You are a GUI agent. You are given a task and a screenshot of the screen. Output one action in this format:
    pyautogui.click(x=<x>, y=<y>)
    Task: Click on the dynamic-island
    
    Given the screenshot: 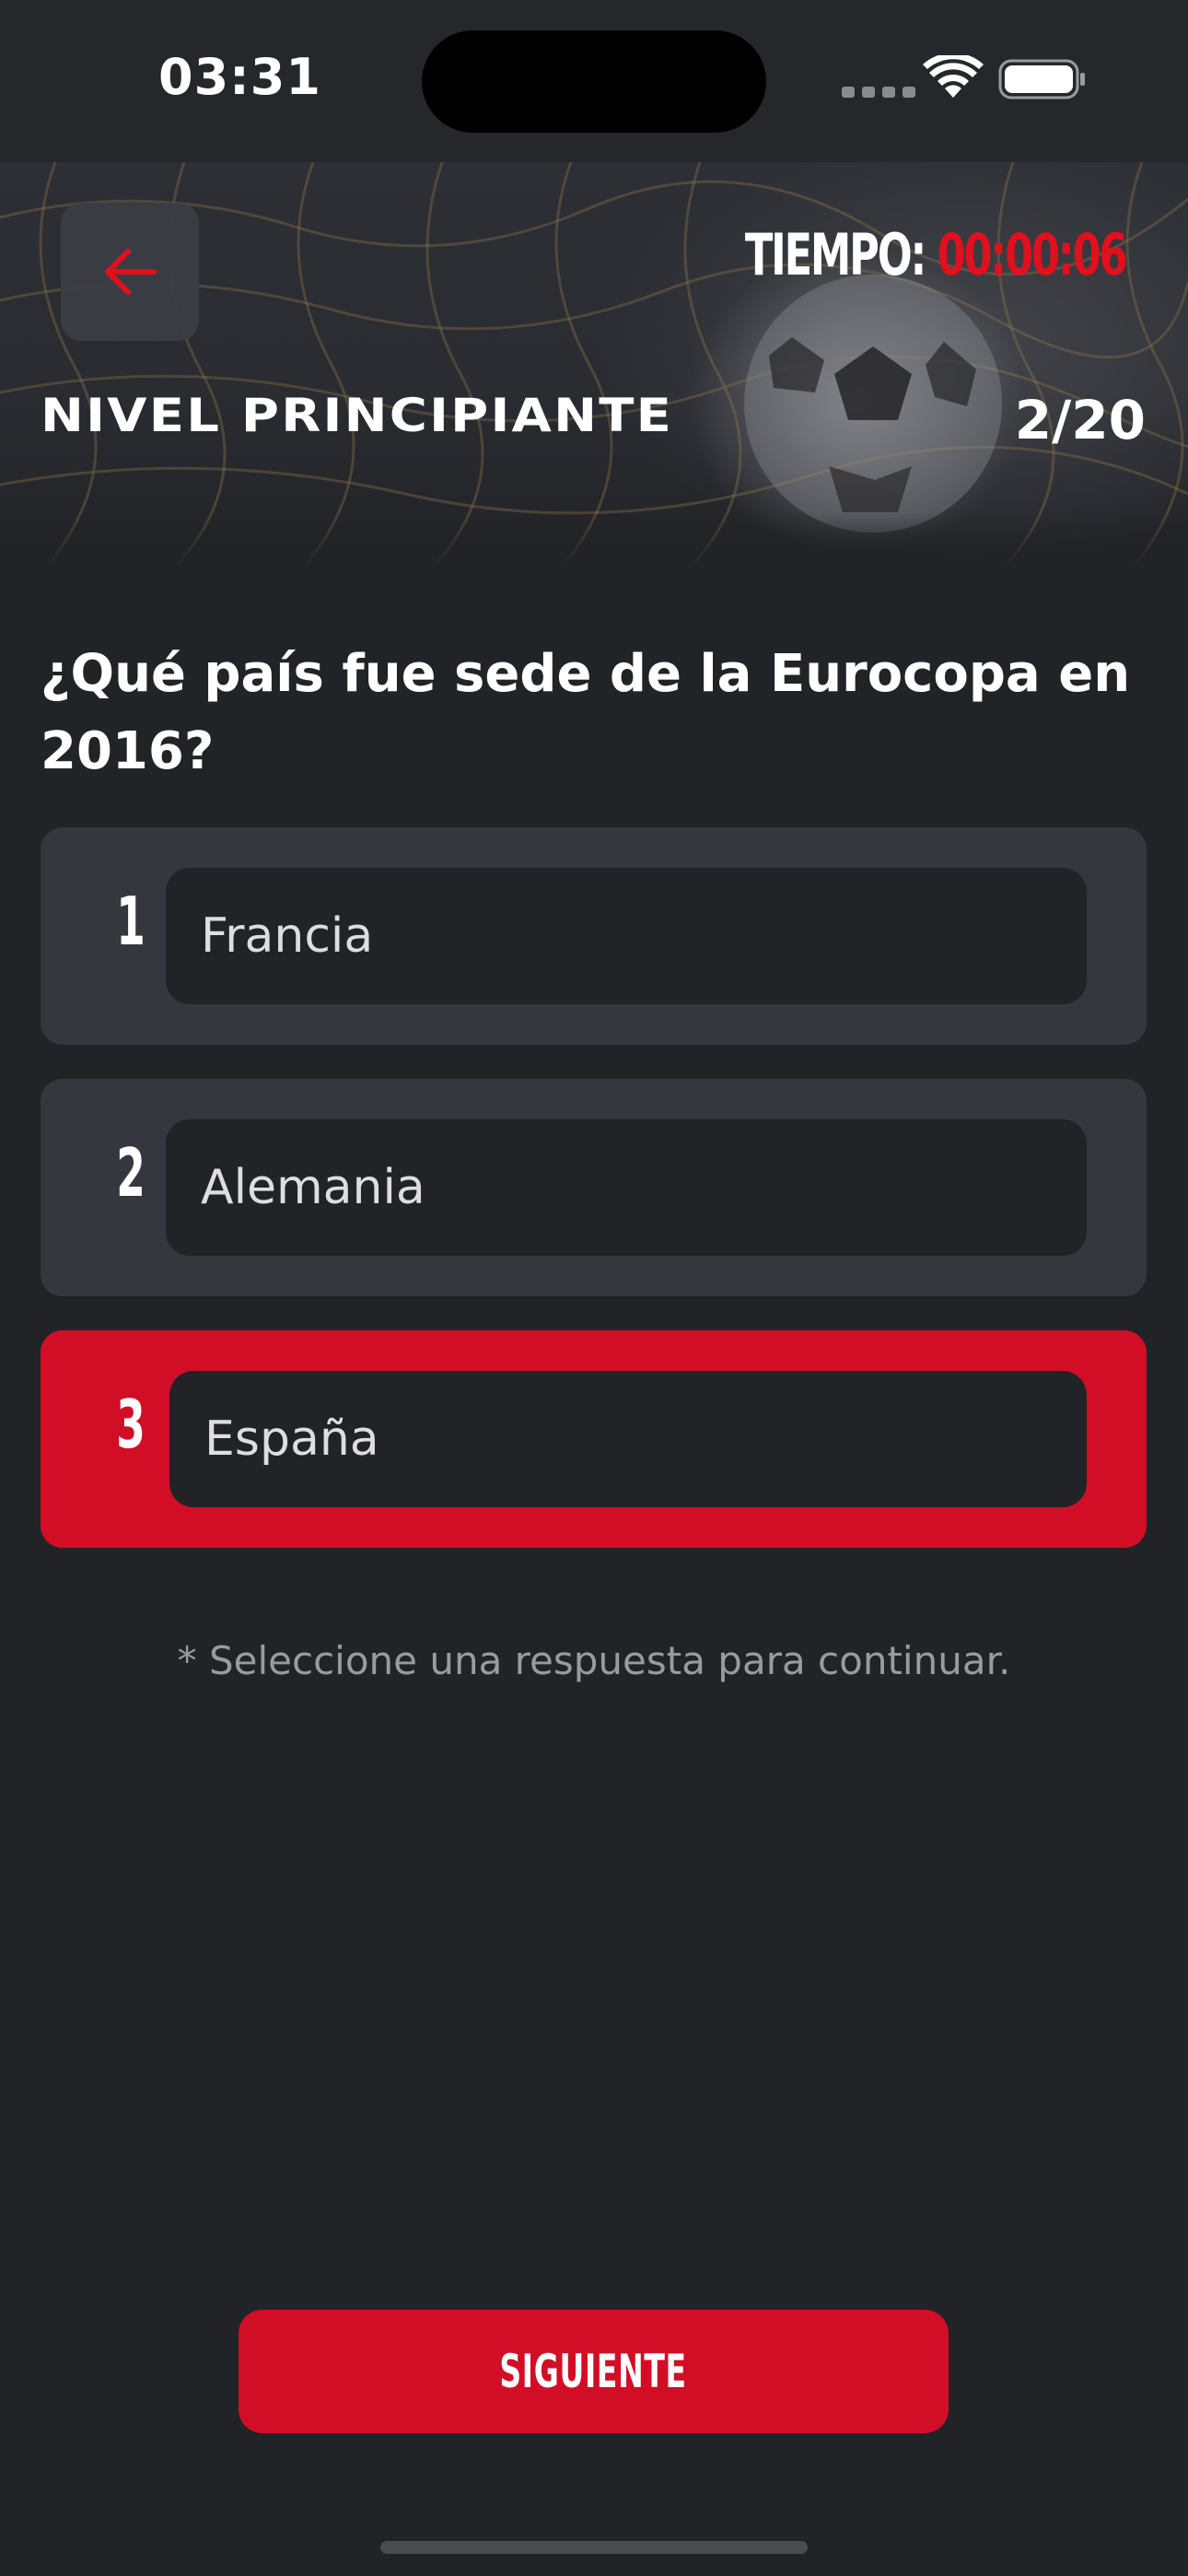 What is the action you would take?
    pyautogui.click(x=594, y=81)
    